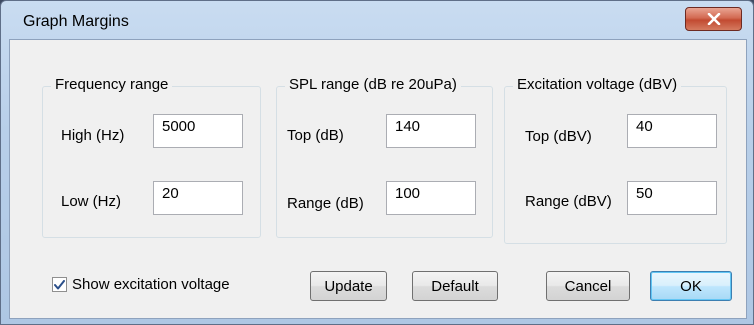 The width and height of the screenshot is (754, 325). I want to click on range-dbv-field, so click(672, 198).